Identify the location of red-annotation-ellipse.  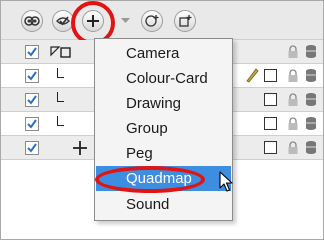
(150, 179).